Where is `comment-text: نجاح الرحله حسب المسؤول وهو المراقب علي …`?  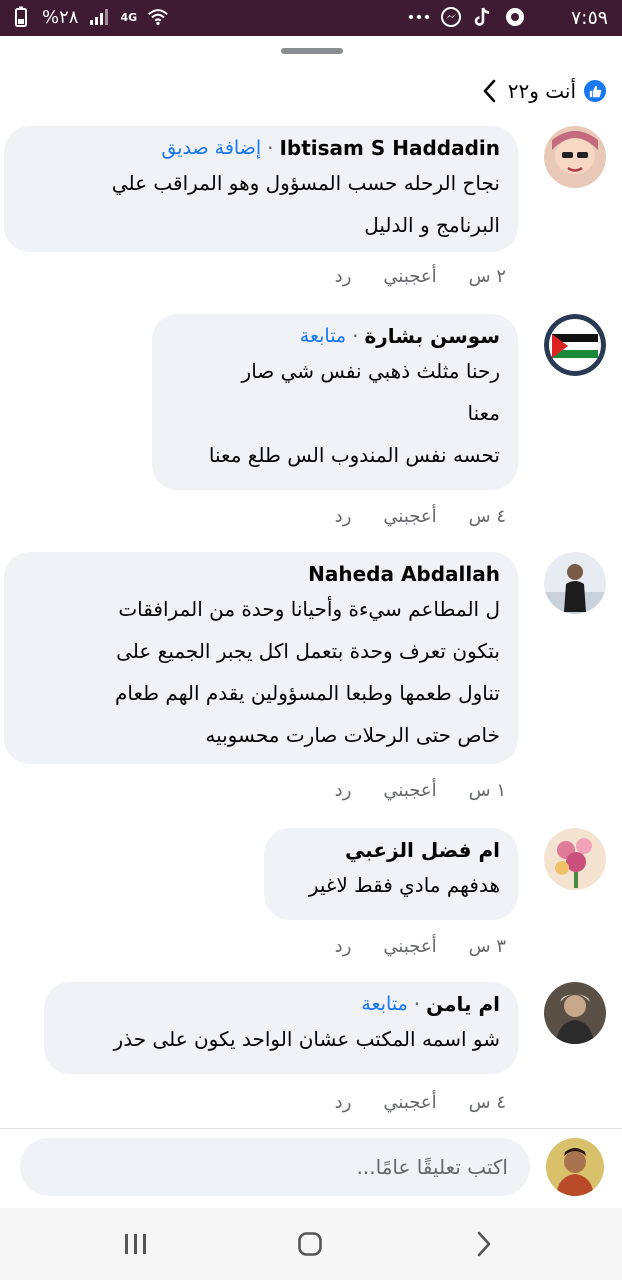
comment-text: نجاح الرحله حسب المسؤول وهو المراقب علي … is located at coordinates (305, 204).